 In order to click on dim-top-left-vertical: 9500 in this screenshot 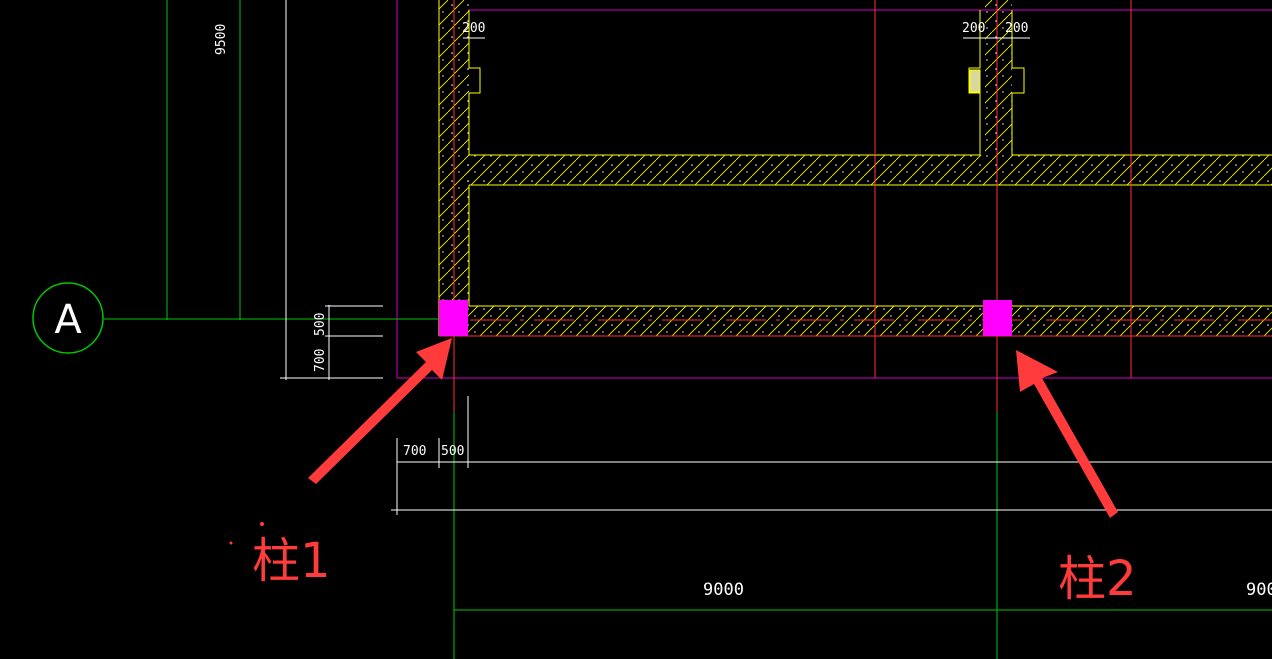, I will do `click(221, 39)`.